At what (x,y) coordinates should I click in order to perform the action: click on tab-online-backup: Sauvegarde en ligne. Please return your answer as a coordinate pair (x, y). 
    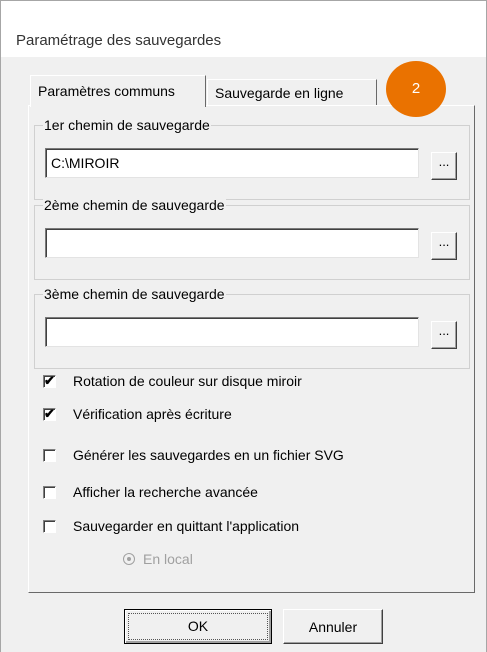
    Looking at the image, I should click on (292, 92).